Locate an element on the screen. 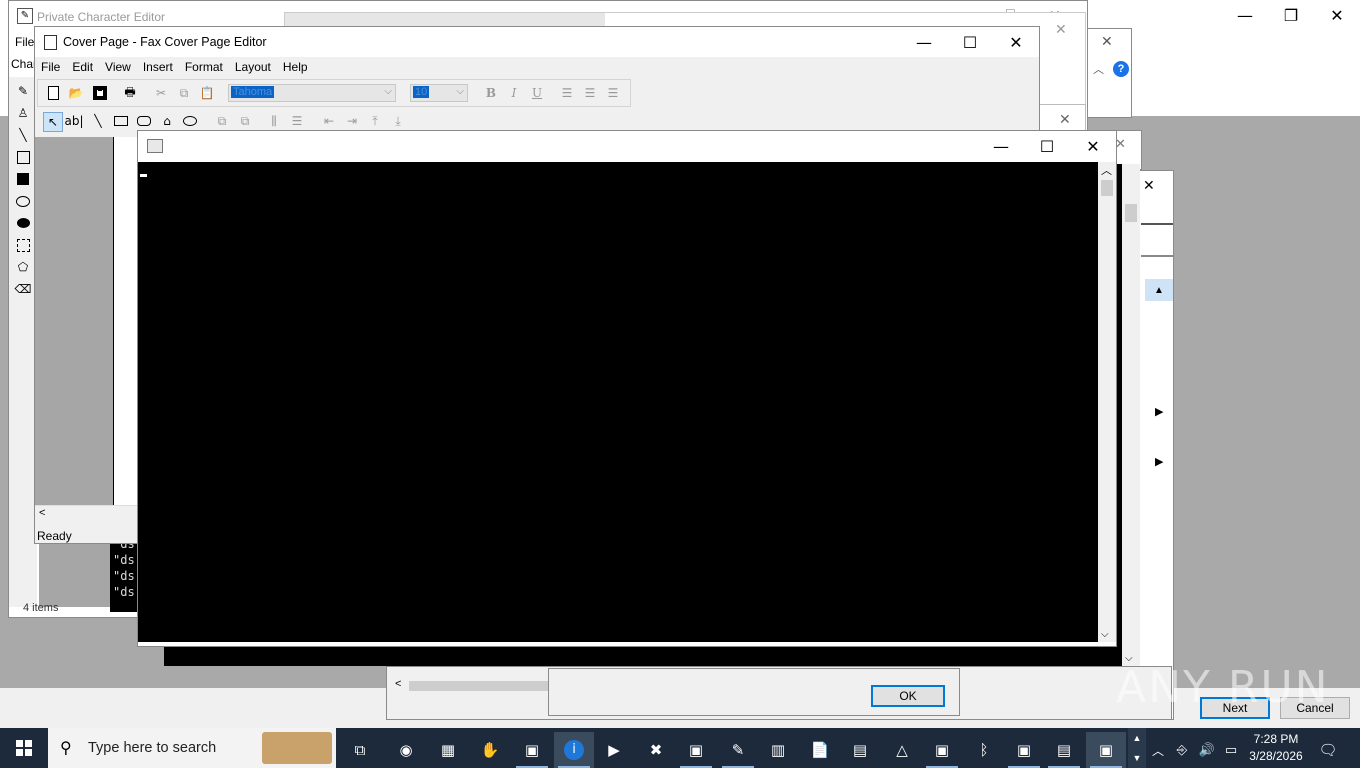  volume-icon: 🔊 is located at coordinates (1207, 750).